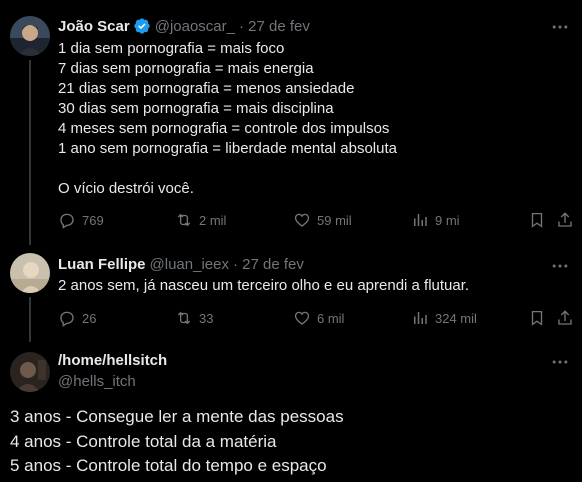 The height and width of the screenshot is (482, 582). Describe the element at coordinates (102, 264) in the screenshot. I see `author-name: Luan Fellipe` at that location.